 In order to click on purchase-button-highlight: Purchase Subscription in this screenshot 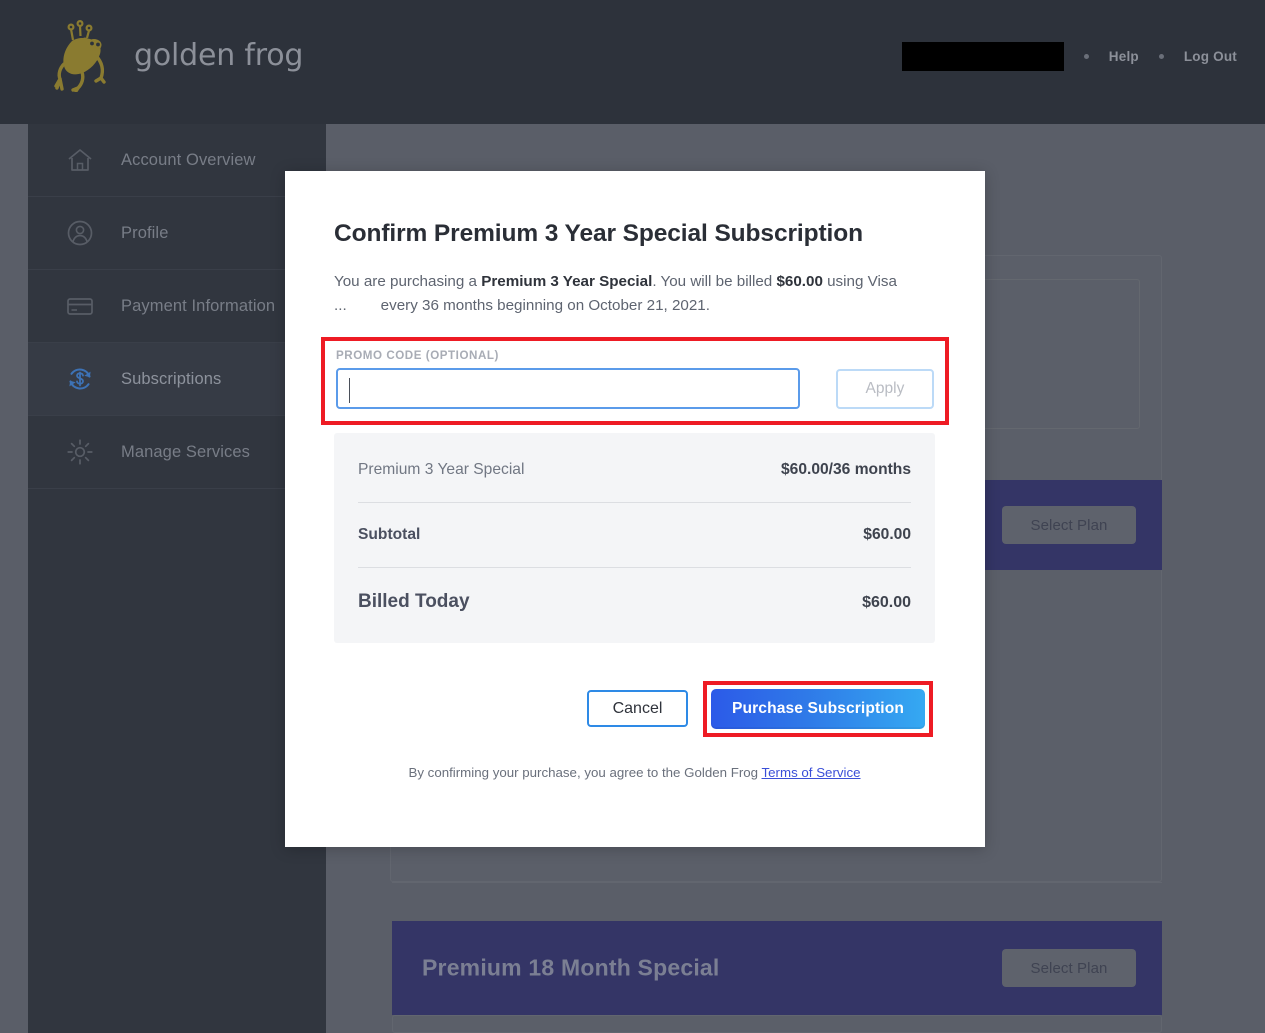, I will do `click(818, 708)`.